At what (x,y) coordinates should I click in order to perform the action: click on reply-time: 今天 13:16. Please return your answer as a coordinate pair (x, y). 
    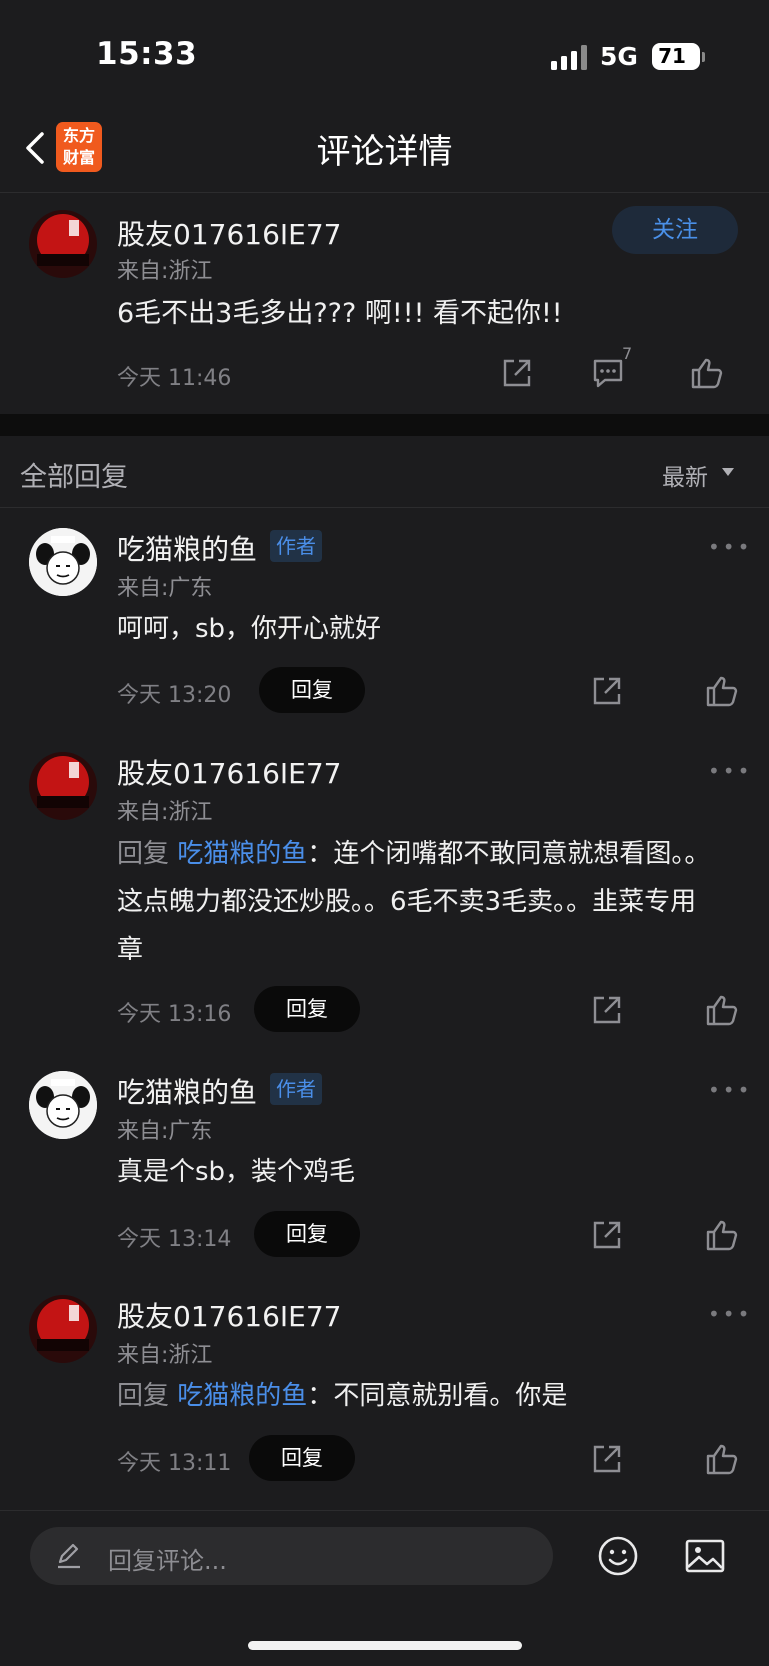
    Looking at the image, I should click on (174, 1014).